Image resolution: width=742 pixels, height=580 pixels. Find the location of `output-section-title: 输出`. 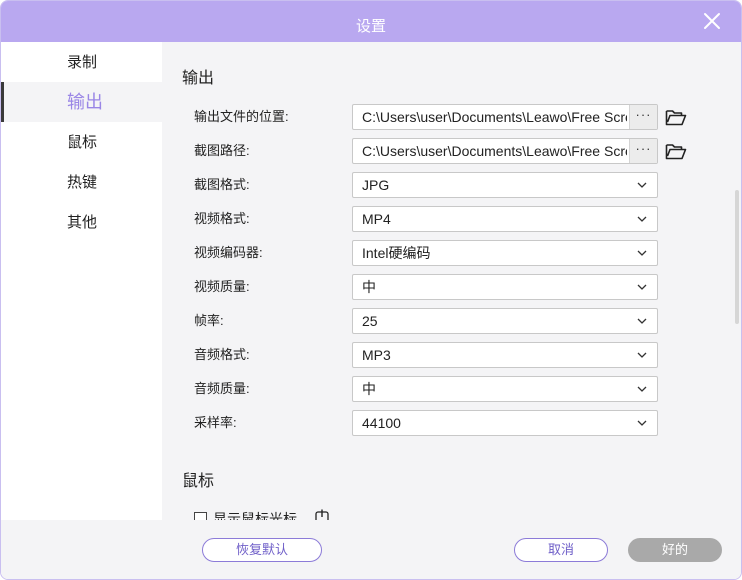

output-section-title: 输出 is located at coordinates (198, 78).